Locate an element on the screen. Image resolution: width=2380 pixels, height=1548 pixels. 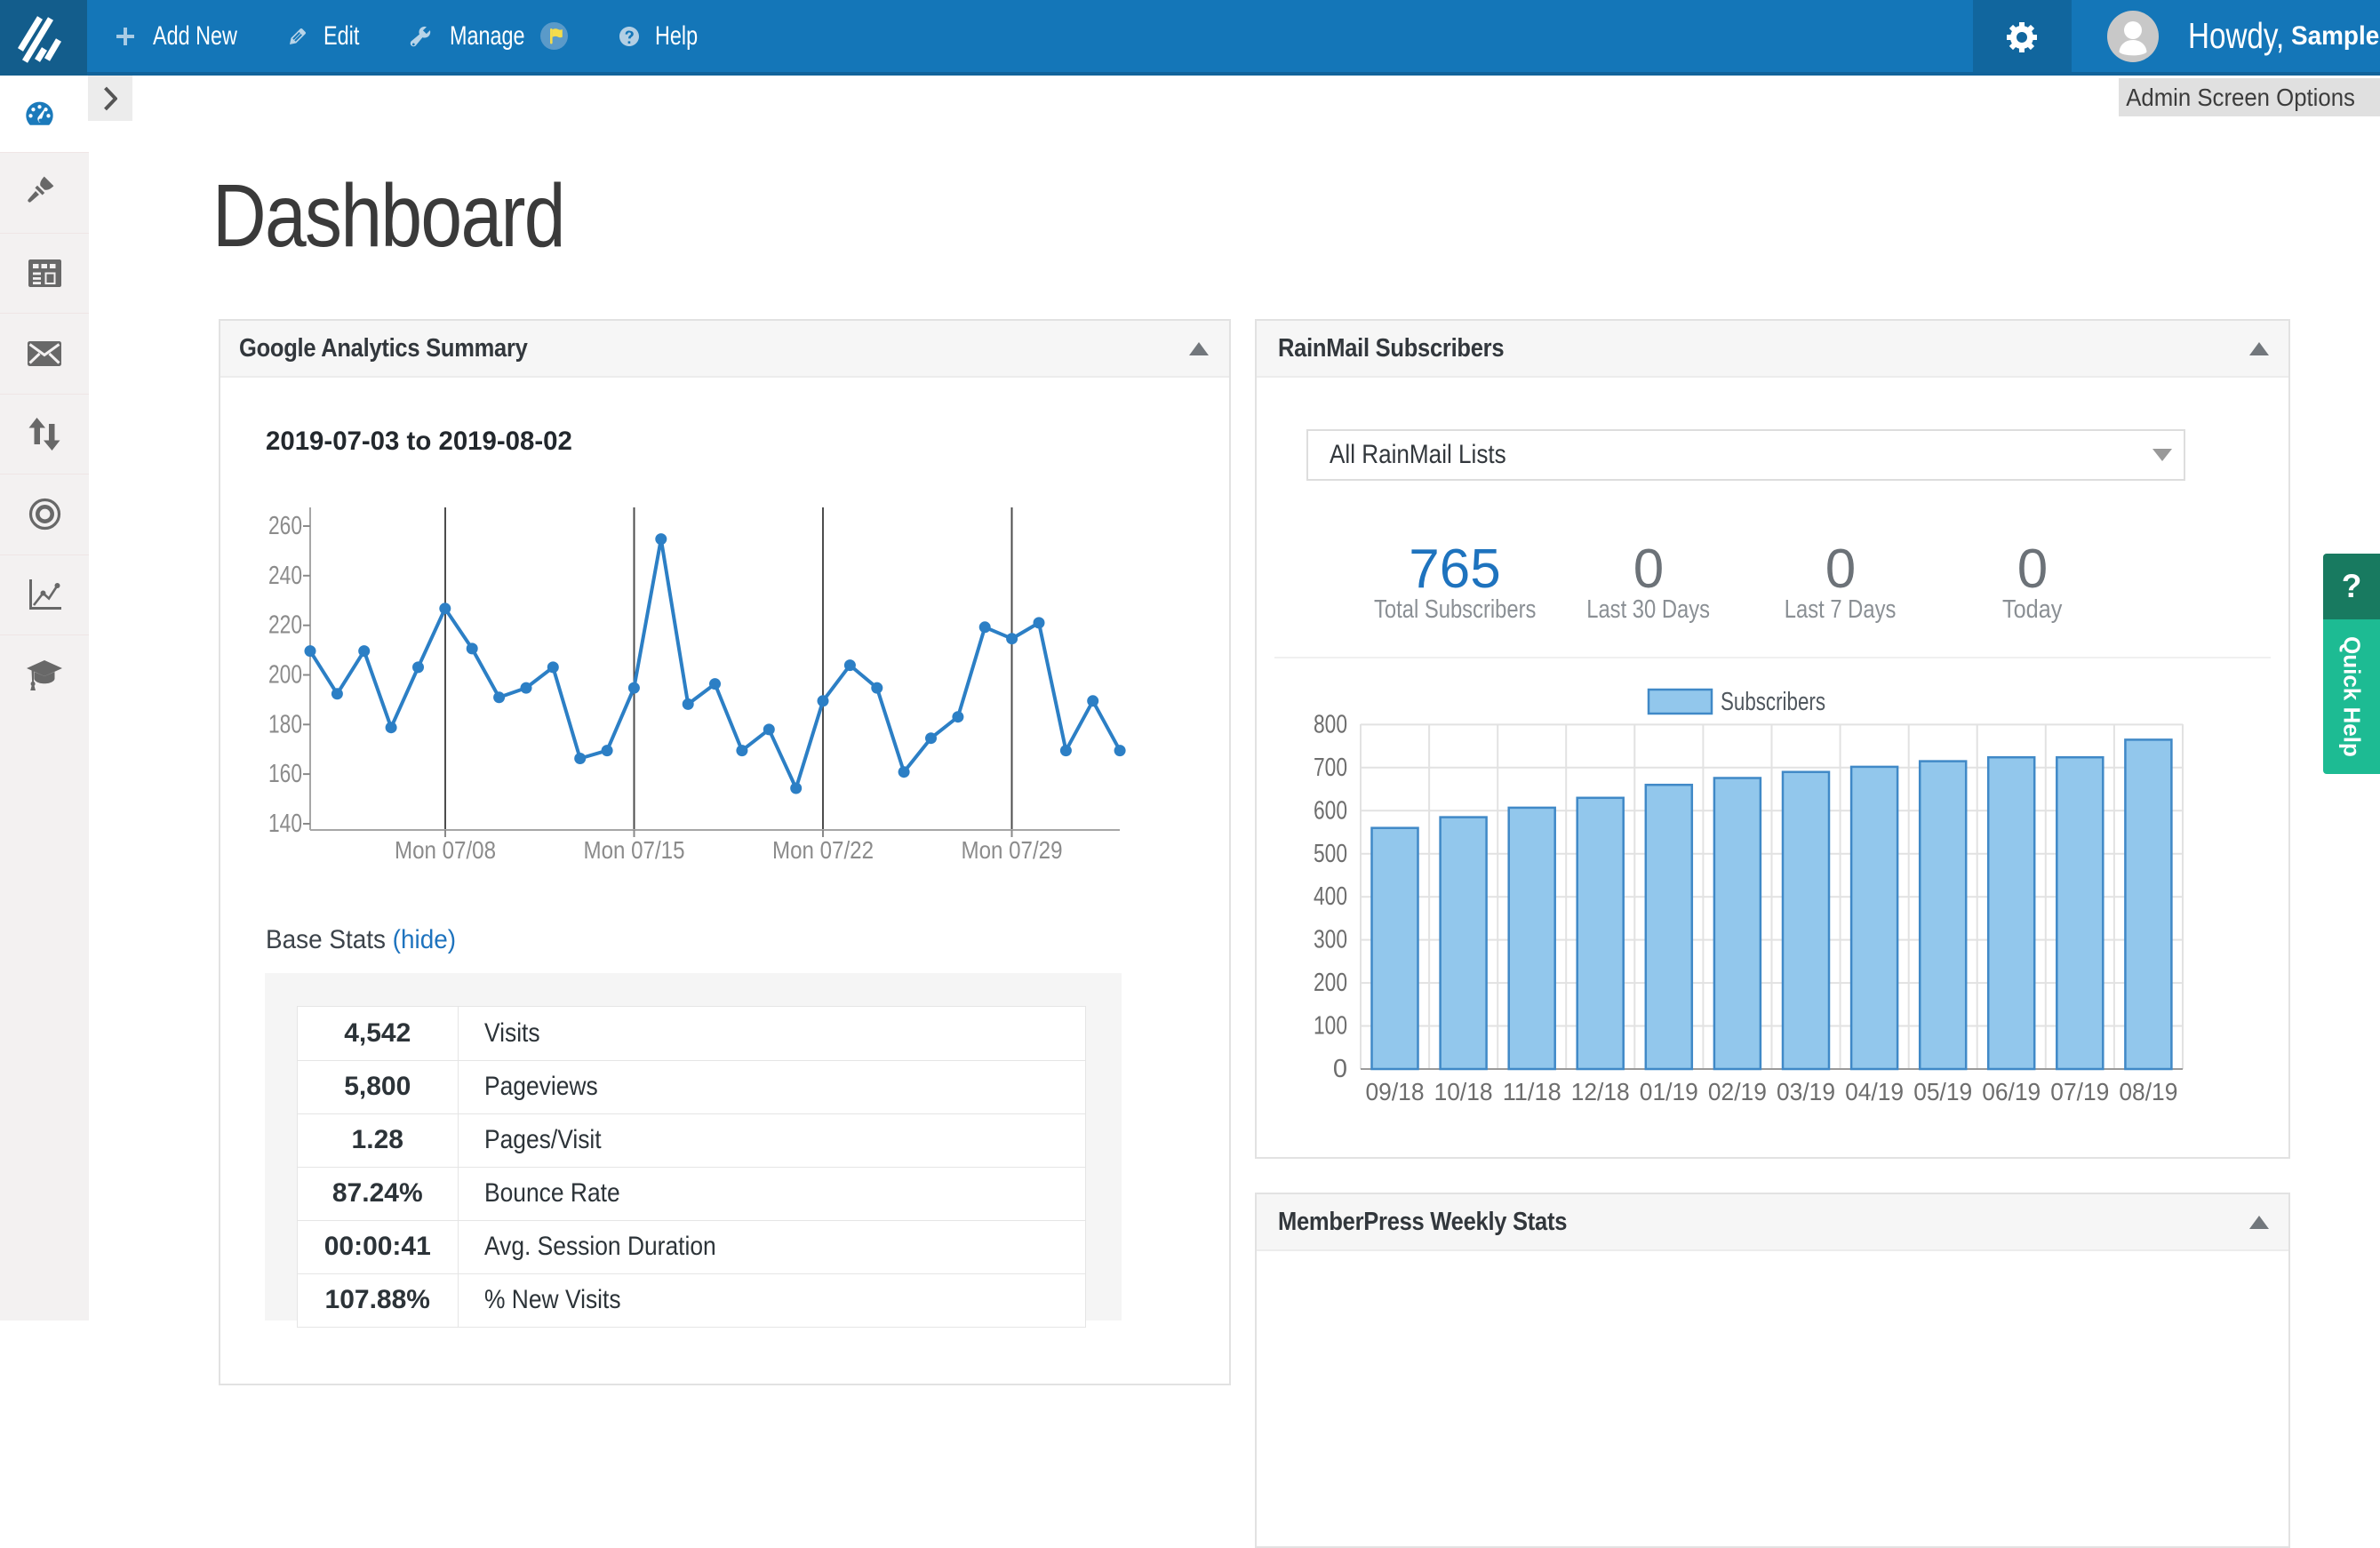
svg-text: 03/19 is located at coordinates (1806, 1091).